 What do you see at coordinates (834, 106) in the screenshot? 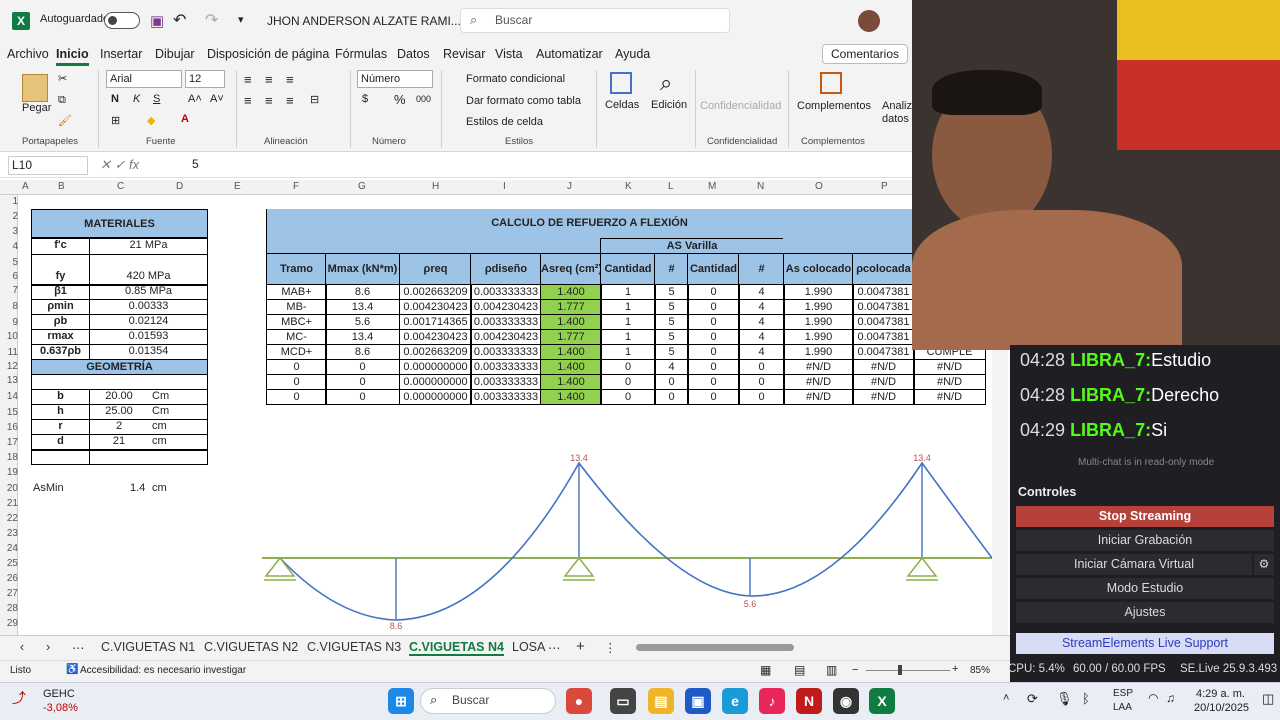
I see `addins-button: Complementos` at bounding box center [834, 106].